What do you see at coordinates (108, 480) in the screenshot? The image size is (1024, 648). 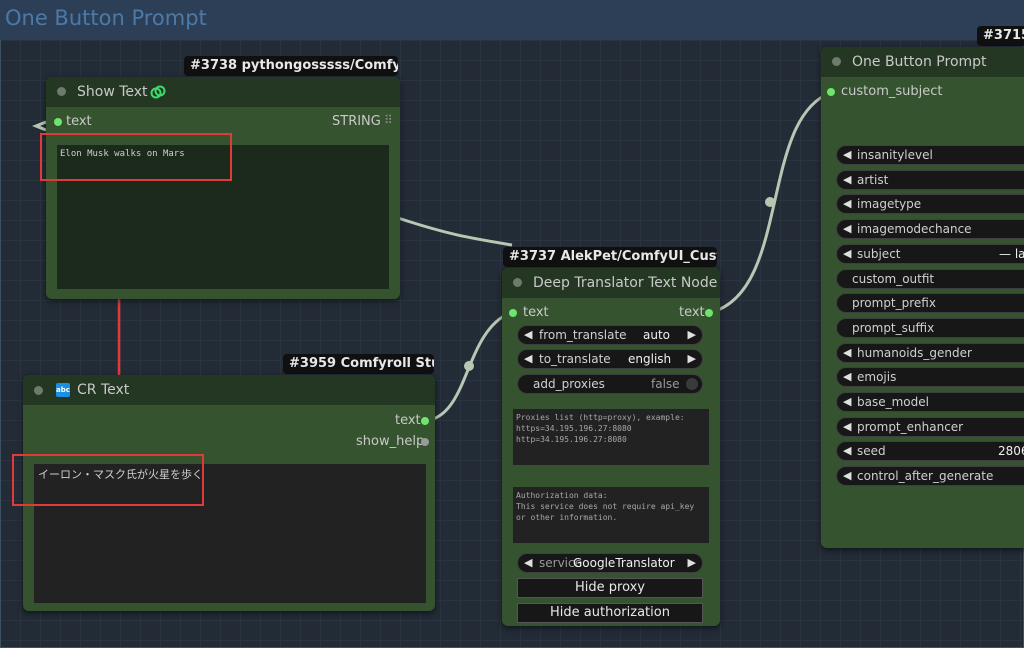 I see `annotation-box-source-text` at bounding box center [108, 480].